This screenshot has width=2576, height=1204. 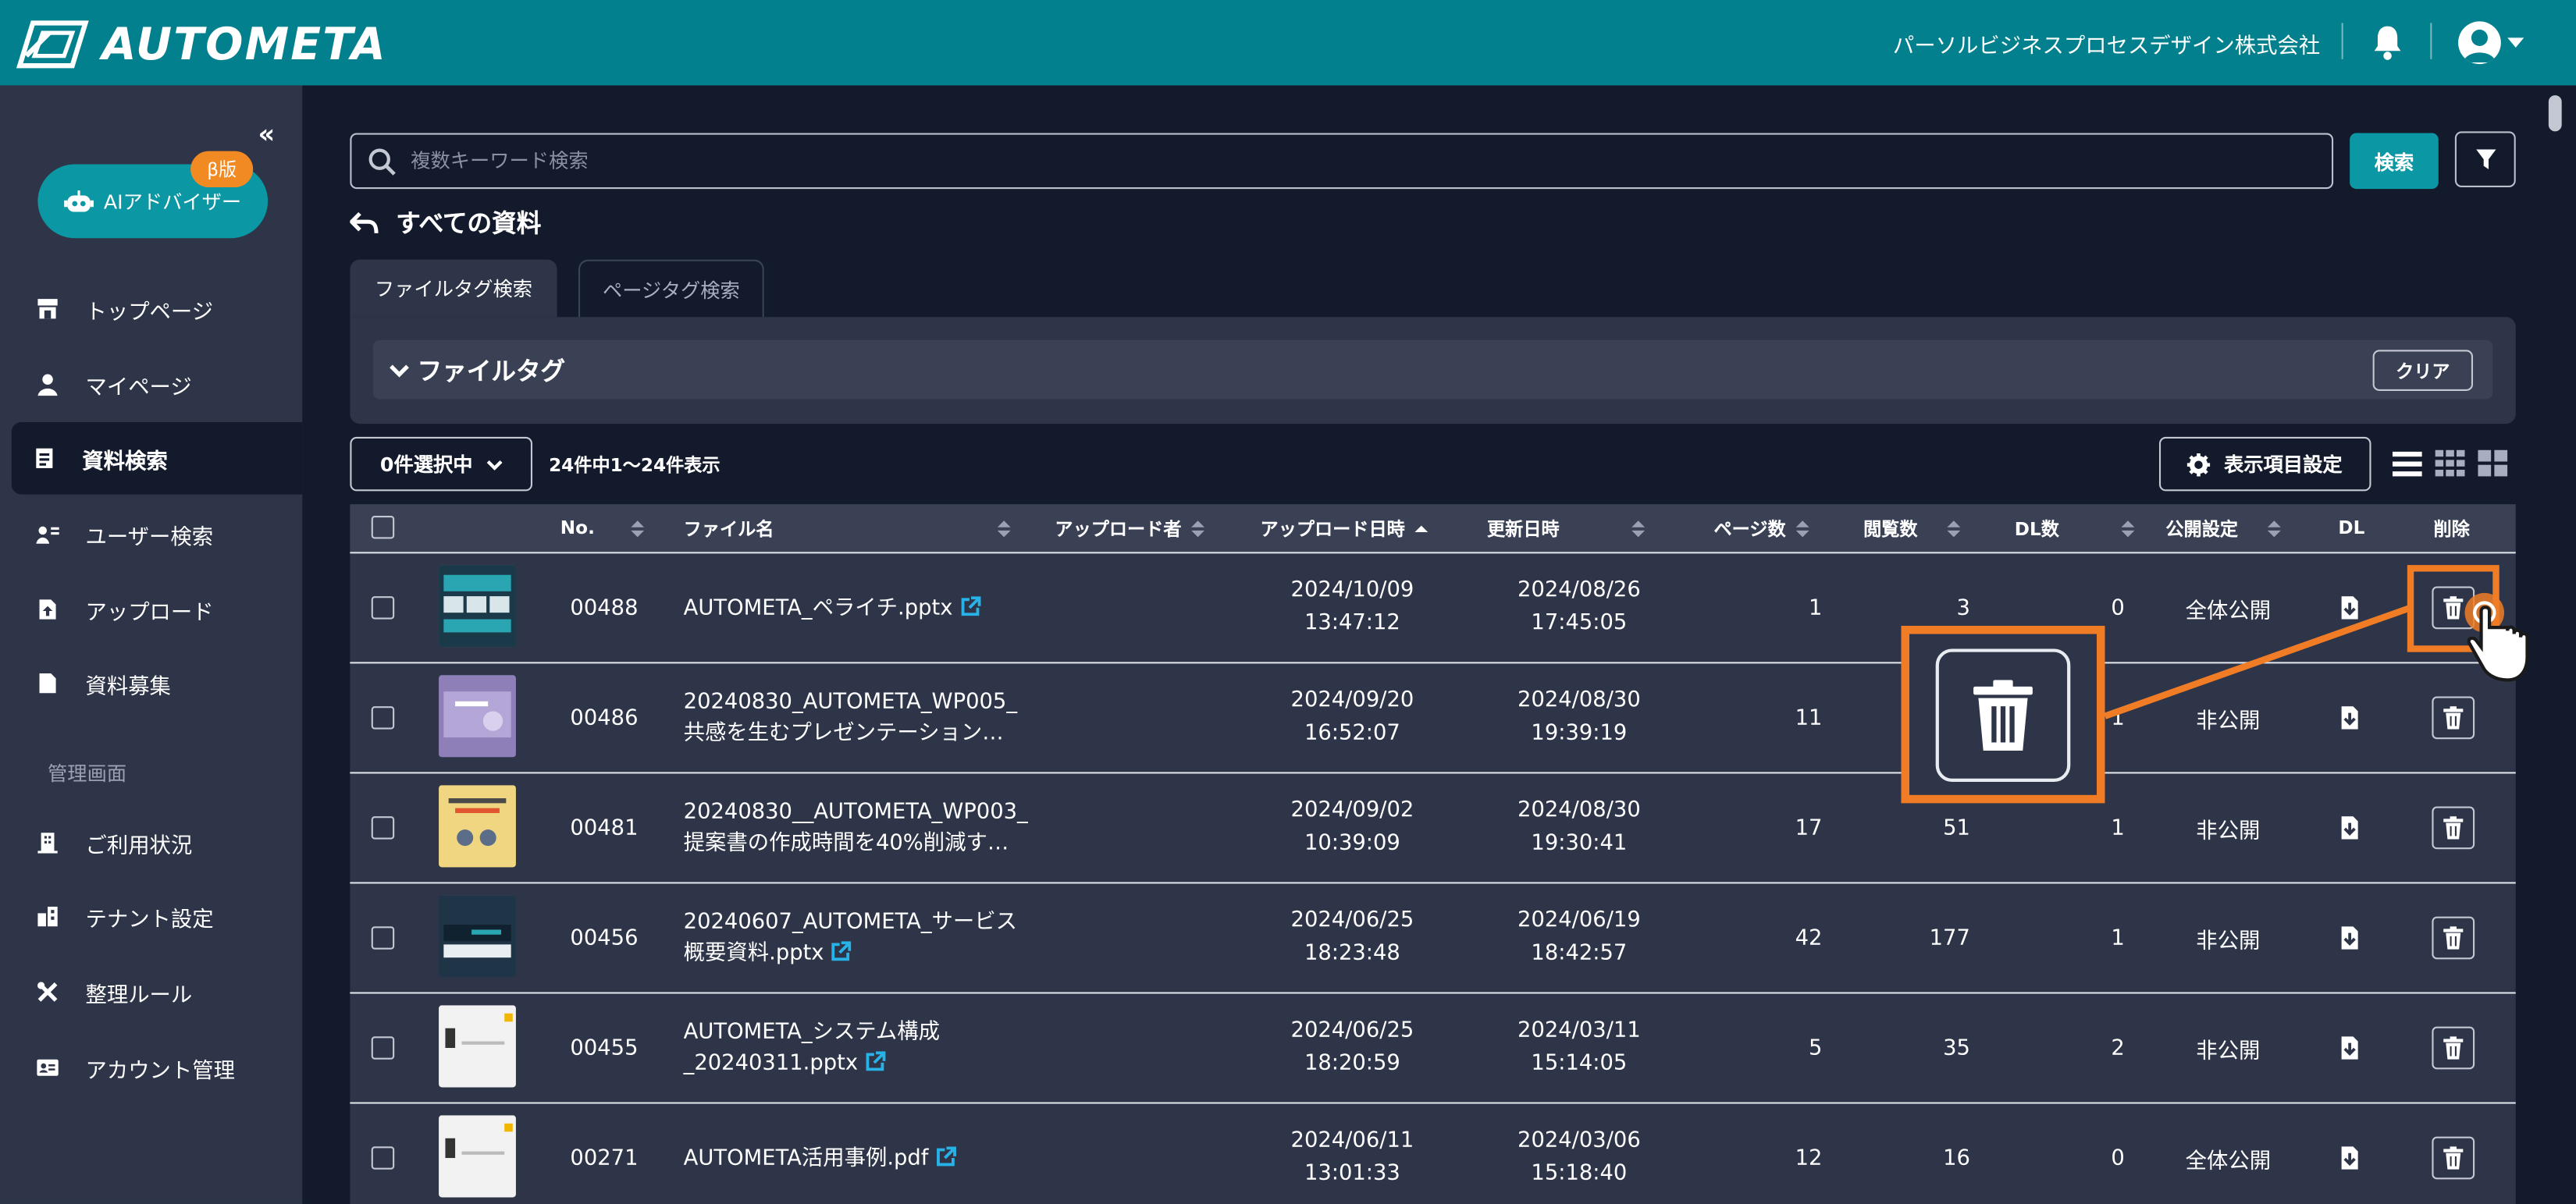 I want to click on trash-icon, so click(x=2003, y=714).